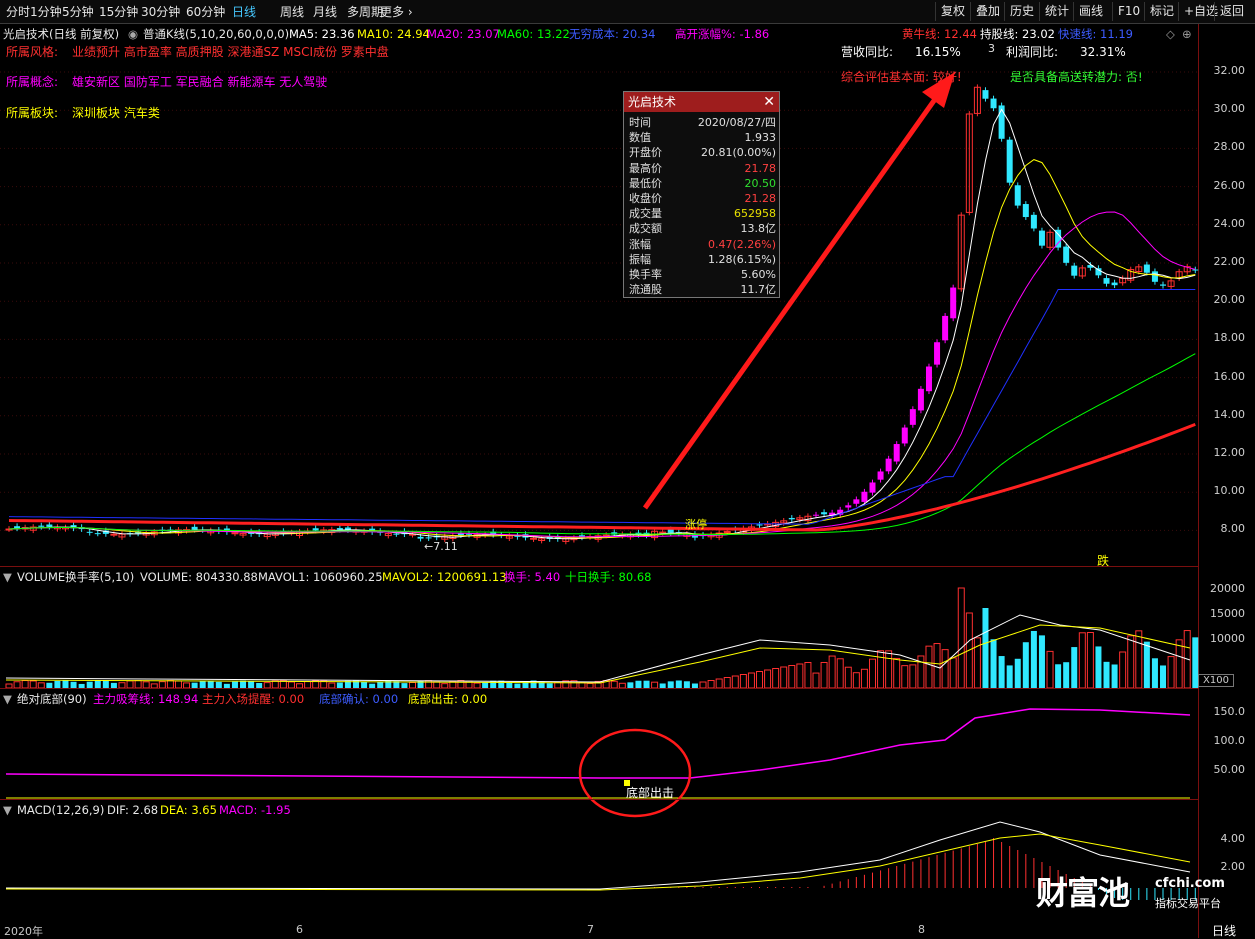 This screenshot has width=1255, height=939. I want to click on watermark-logo: 财富池, so click(1083, 893).